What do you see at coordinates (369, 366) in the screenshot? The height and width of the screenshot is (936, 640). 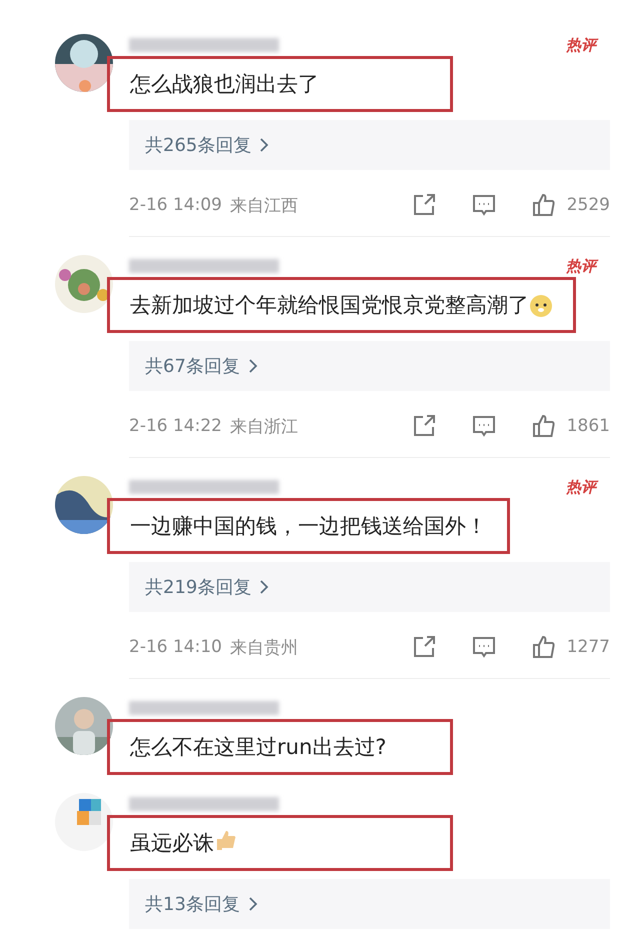 I see `replies-link: 共67条回复` at bounding box center [369, 366].